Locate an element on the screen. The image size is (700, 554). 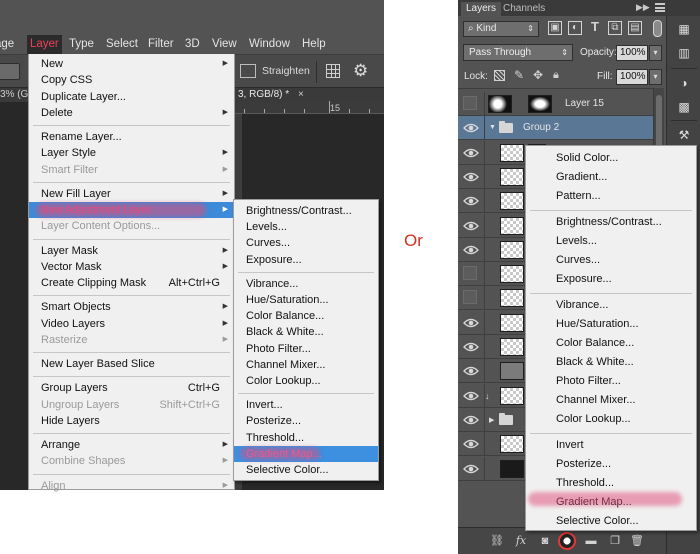
blend-mode-dropdown: Pass Through ⇕ is located at coordinates (518, 52).